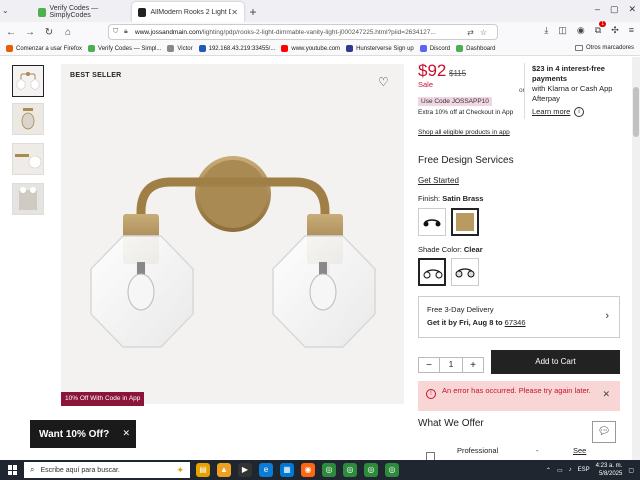 This screenshot has width=640, height=480. What do you see at coordinates (371, 470) in the screenshot?
I see `chrome-icon-3: ◎` at bounding box center [371, 470].